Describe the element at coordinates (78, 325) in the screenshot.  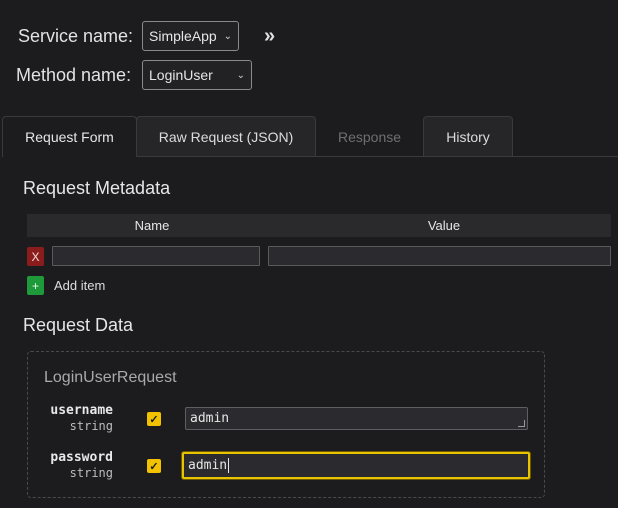
I see `request-data-title: Request Data` at that location.